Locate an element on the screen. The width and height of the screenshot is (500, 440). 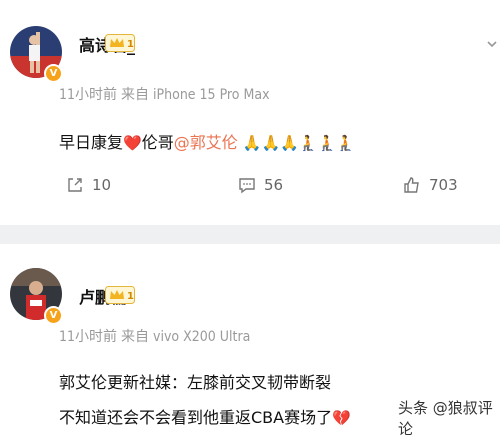
like-button: 703 is located at coordinates (430, 185).